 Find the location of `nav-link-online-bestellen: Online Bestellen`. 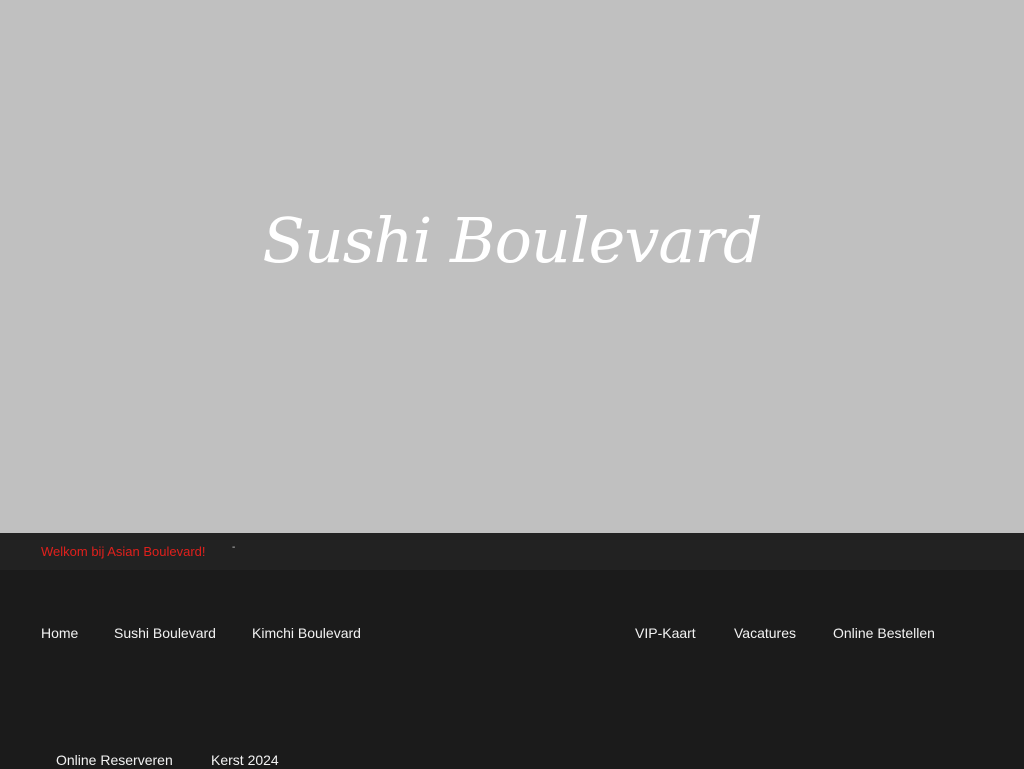

nav-link-online-bestellen: Online Bestellen is located at coordinates (884, 633).